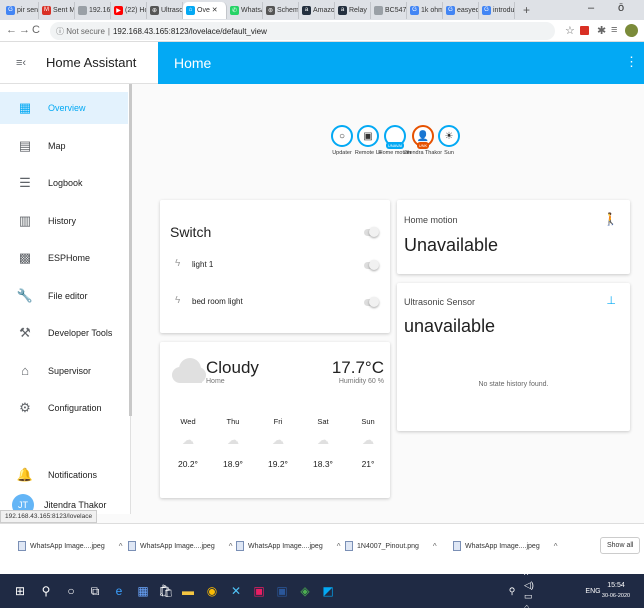  What do you see at coordinates (64, 408) in the screenshot?
I see `sidebar-item-configuration: ⚙ Configuration` at bounding box center [64, 408].